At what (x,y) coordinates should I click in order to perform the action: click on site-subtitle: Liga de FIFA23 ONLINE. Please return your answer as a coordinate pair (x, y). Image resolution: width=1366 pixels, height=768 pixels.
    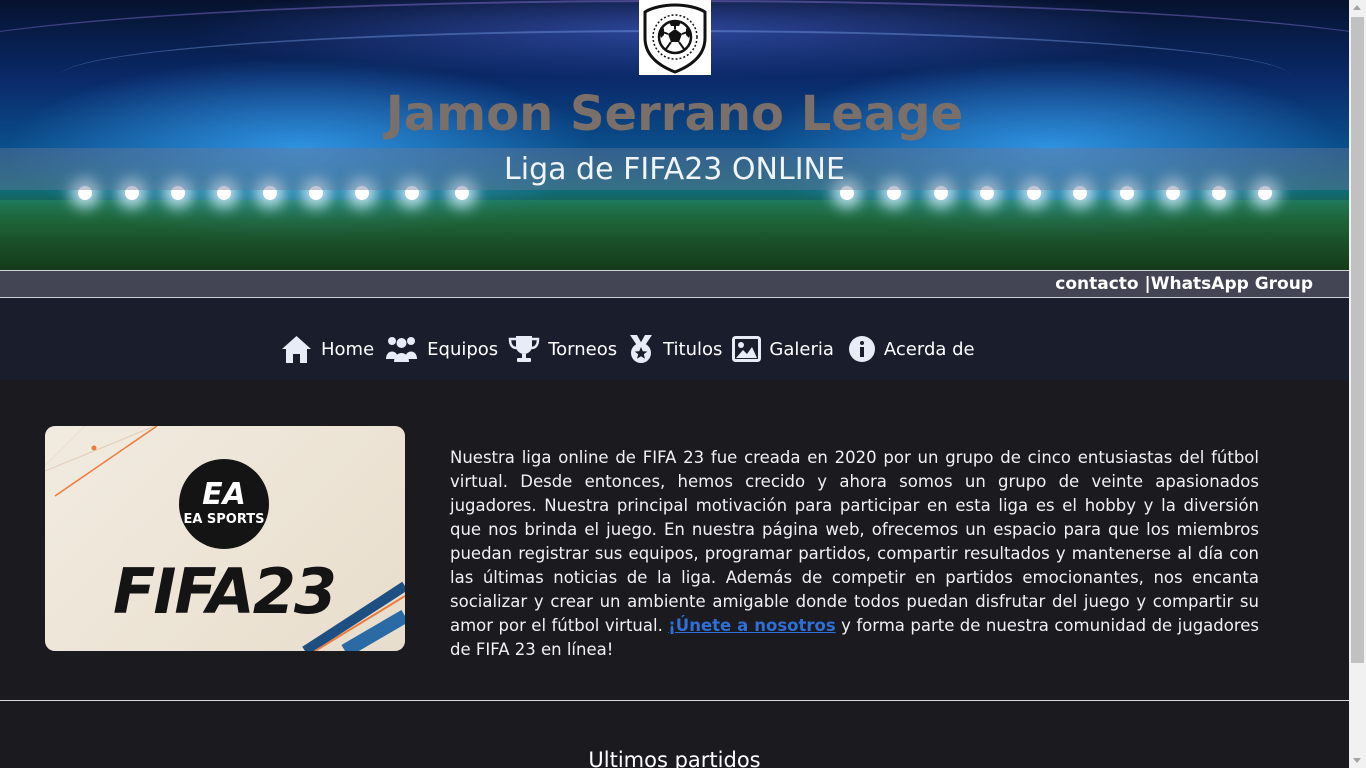
    Looking at the image, I should click on (674, 169).